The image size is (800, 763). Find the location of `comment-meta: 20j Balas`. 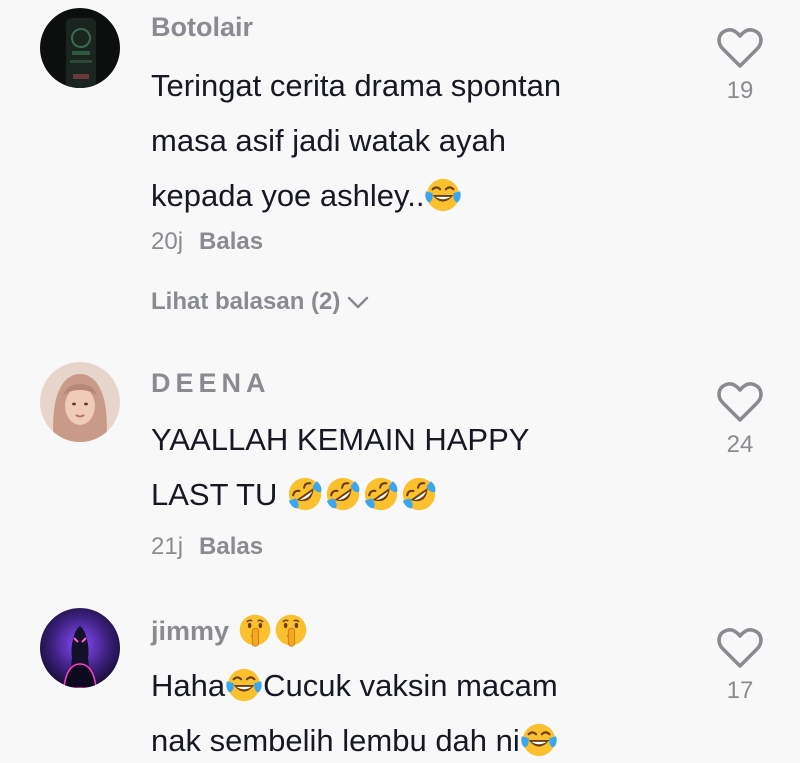

comment-meta: 20j Balas is located at coordinates (207, 242).